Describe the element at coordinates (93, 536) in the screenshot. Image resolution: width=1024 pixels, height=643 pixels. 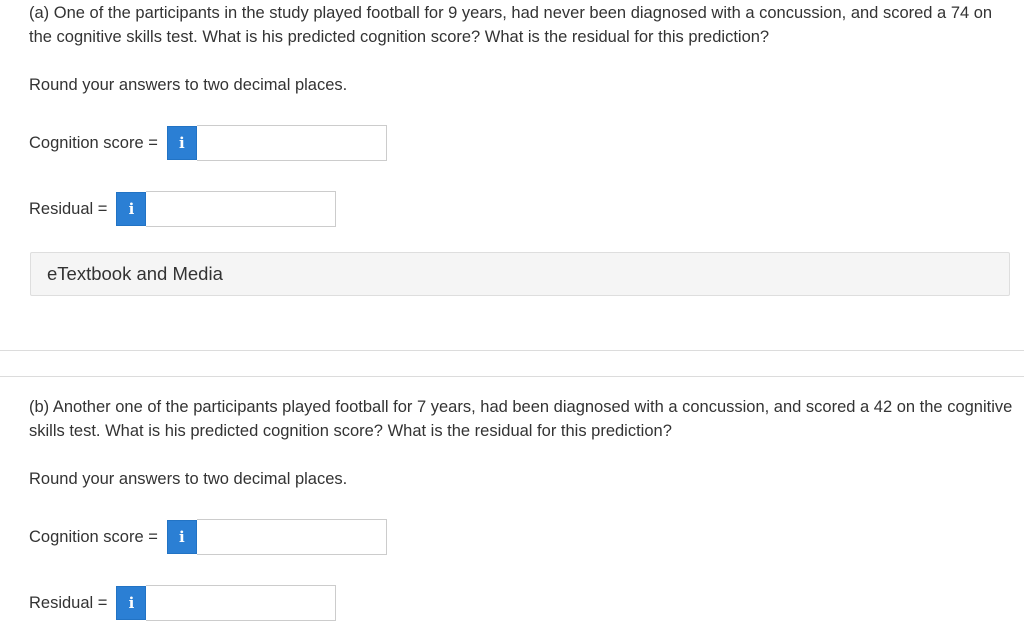
I see `part-b-cognition-label: Cognition score =` at that location.